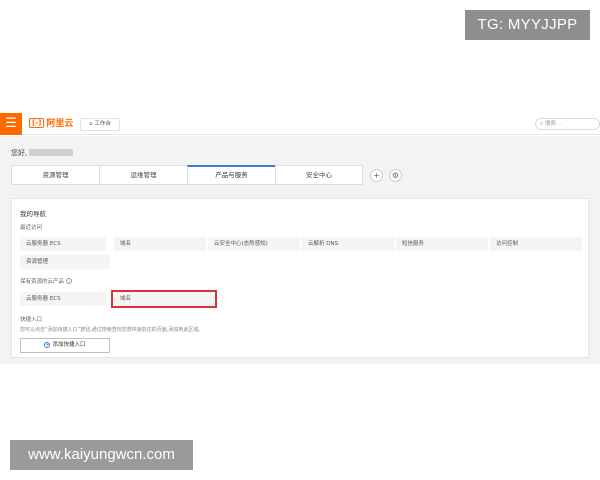  I want to click on owned-title-text: 保有资源的云产品, so click(42, 282).